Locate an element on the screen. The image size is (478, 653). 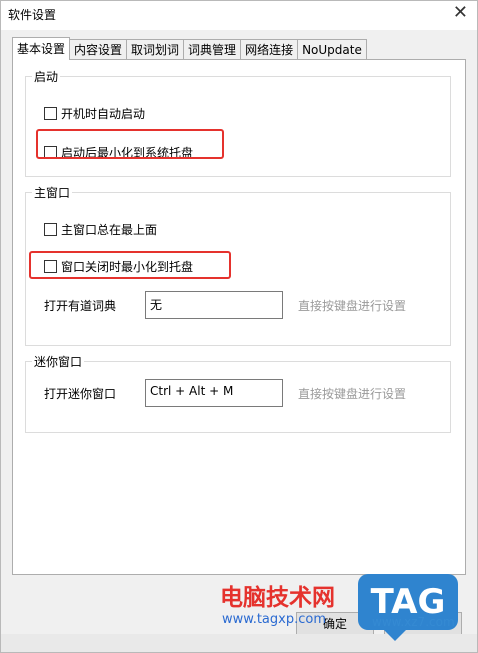
always-on-top-checkbox: 主窗口总在最上面 is located at coordinates (100, 229).